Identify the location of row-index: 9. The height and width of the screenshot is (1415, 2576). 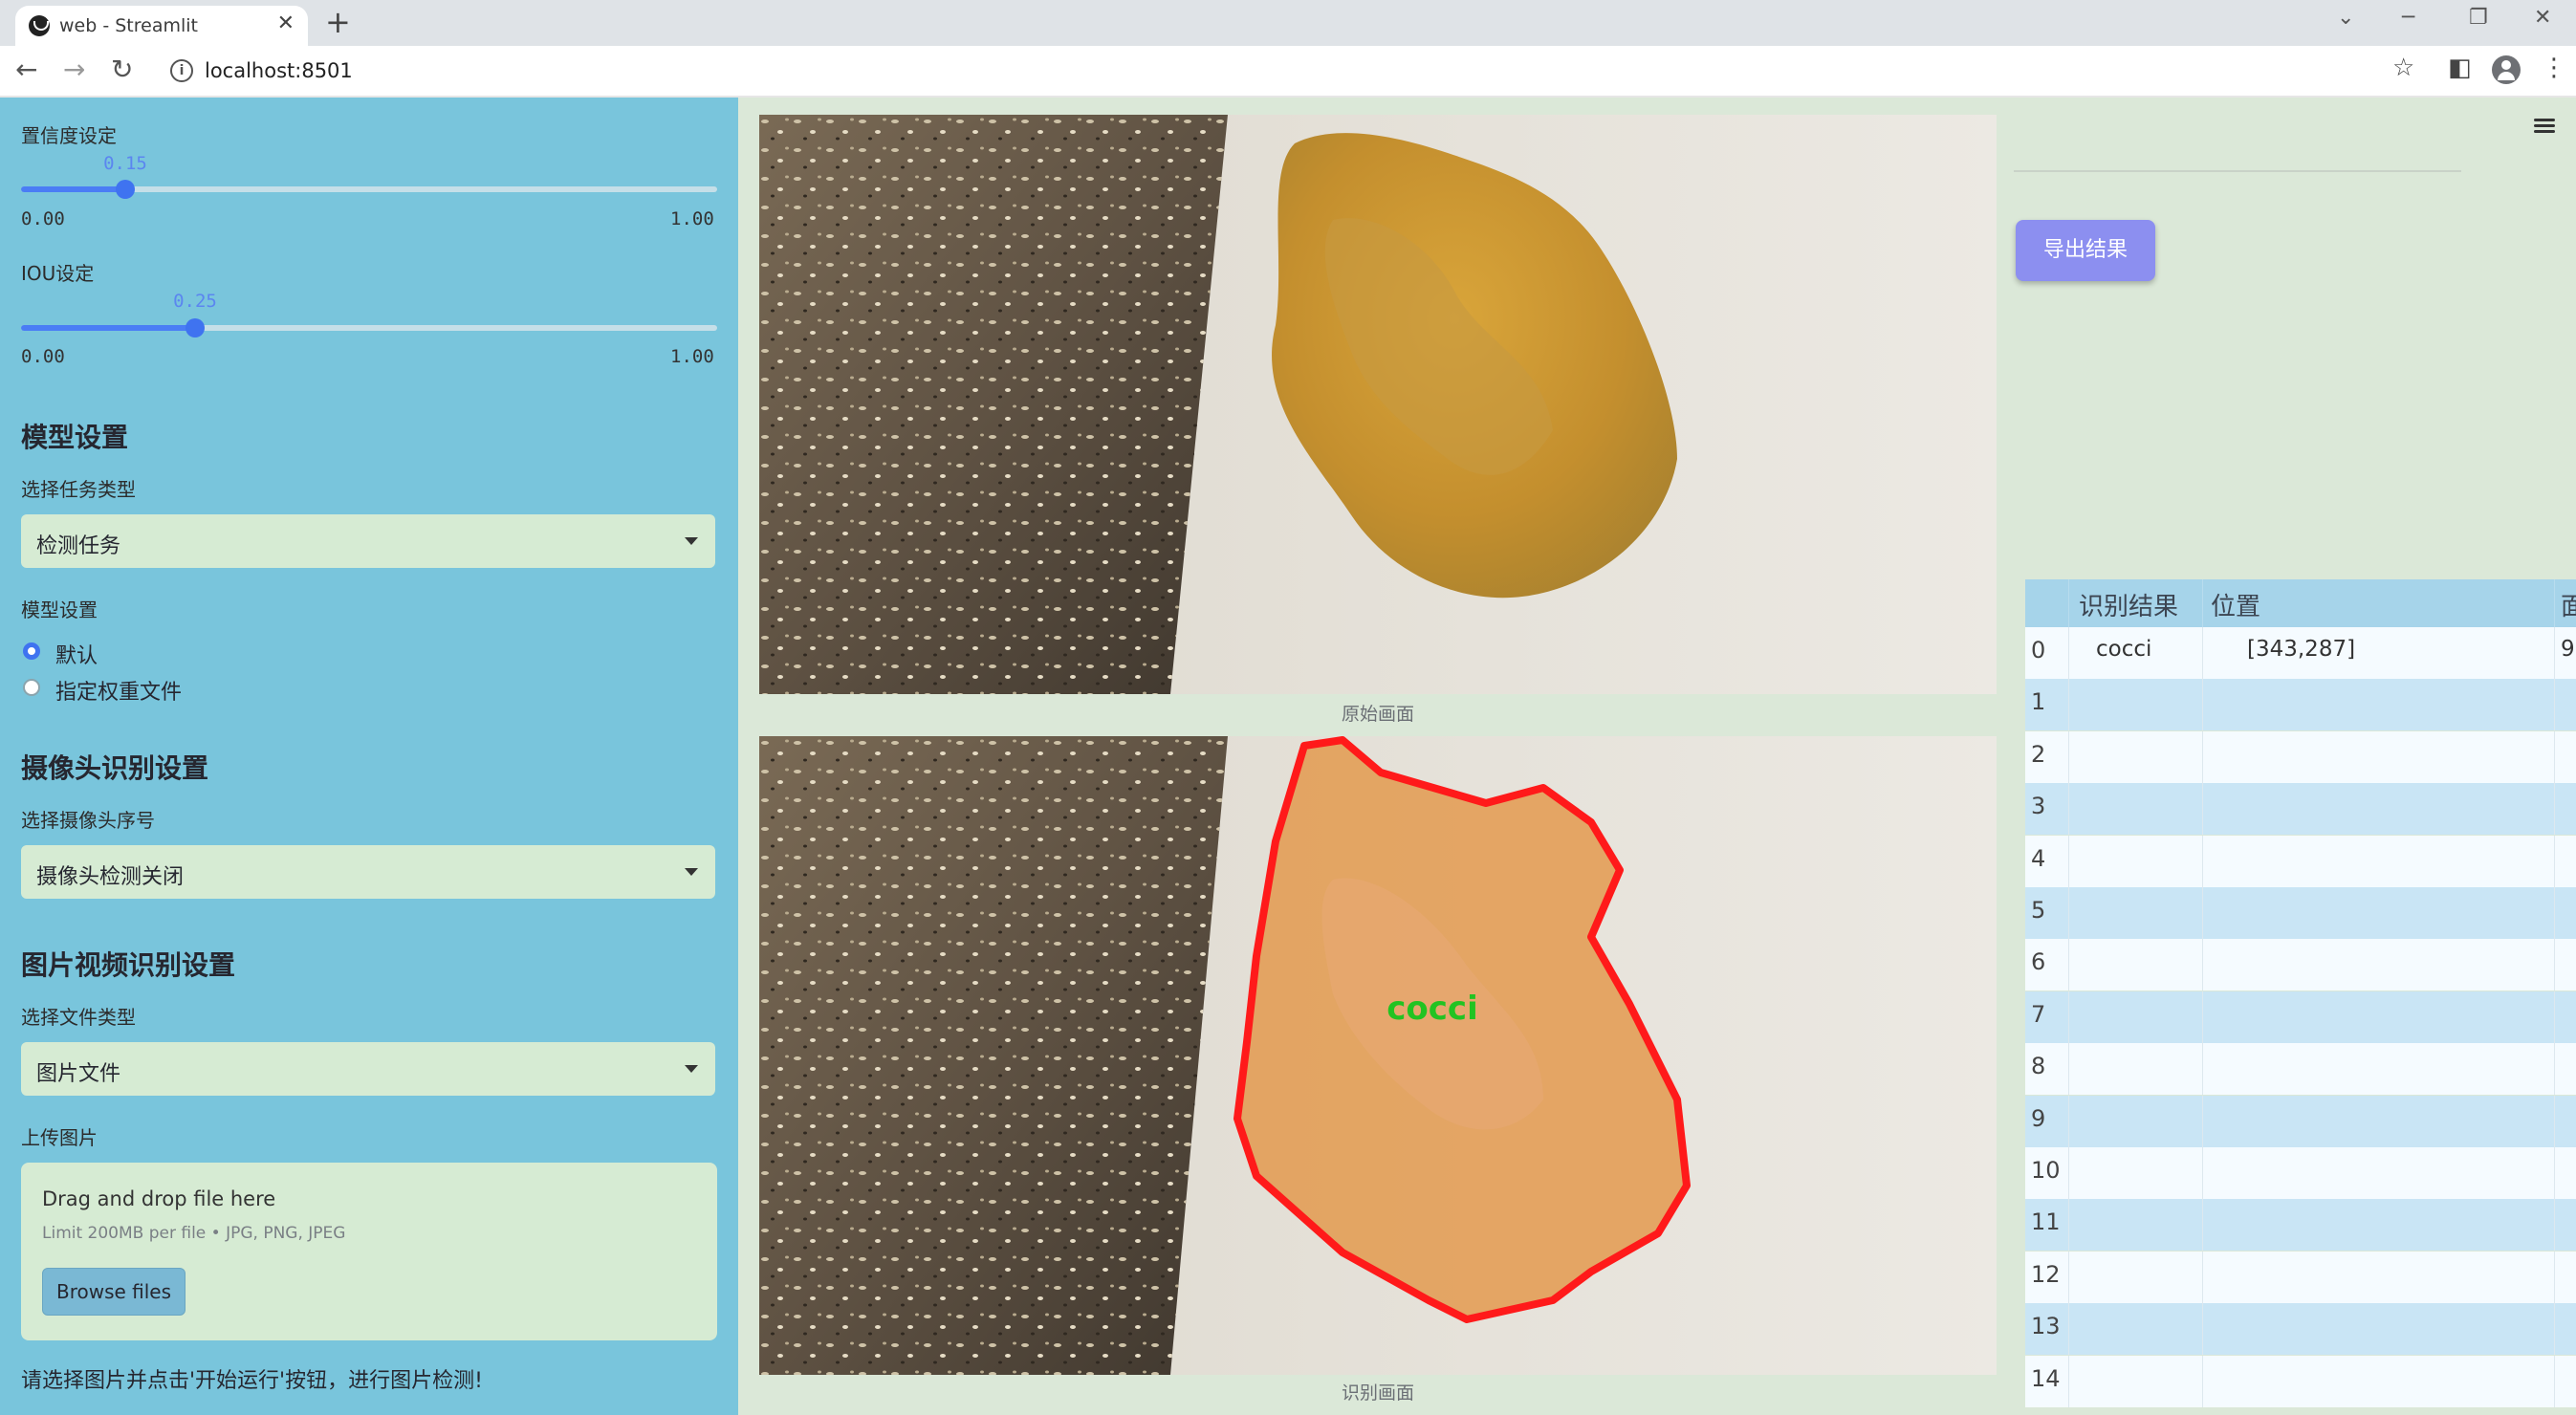
(2047, 1121).